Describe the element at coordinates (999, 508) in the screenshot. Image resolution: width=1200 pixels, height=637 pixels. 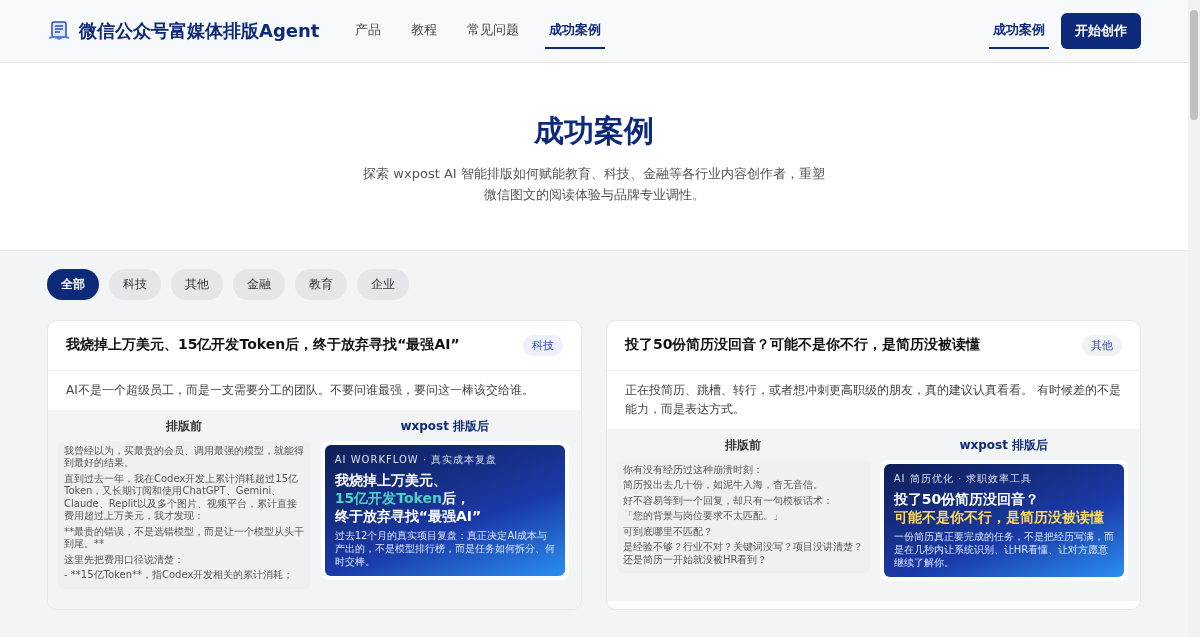
I see `cover-title: 投了50份简历没回音？ 可能不是你不行，是简历没被读懂` at that location.